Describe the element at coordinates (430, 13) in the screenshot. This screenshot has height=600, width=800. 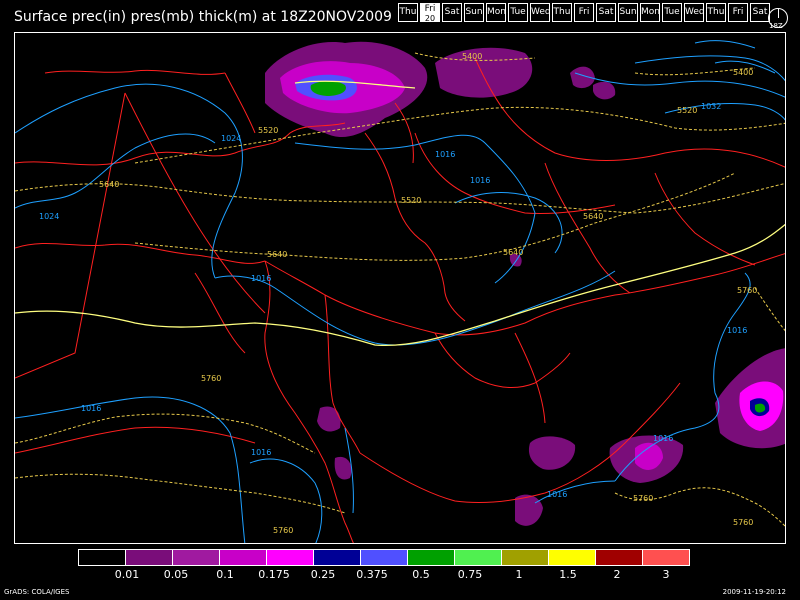
I see `day-button: Fri 20` at that location.